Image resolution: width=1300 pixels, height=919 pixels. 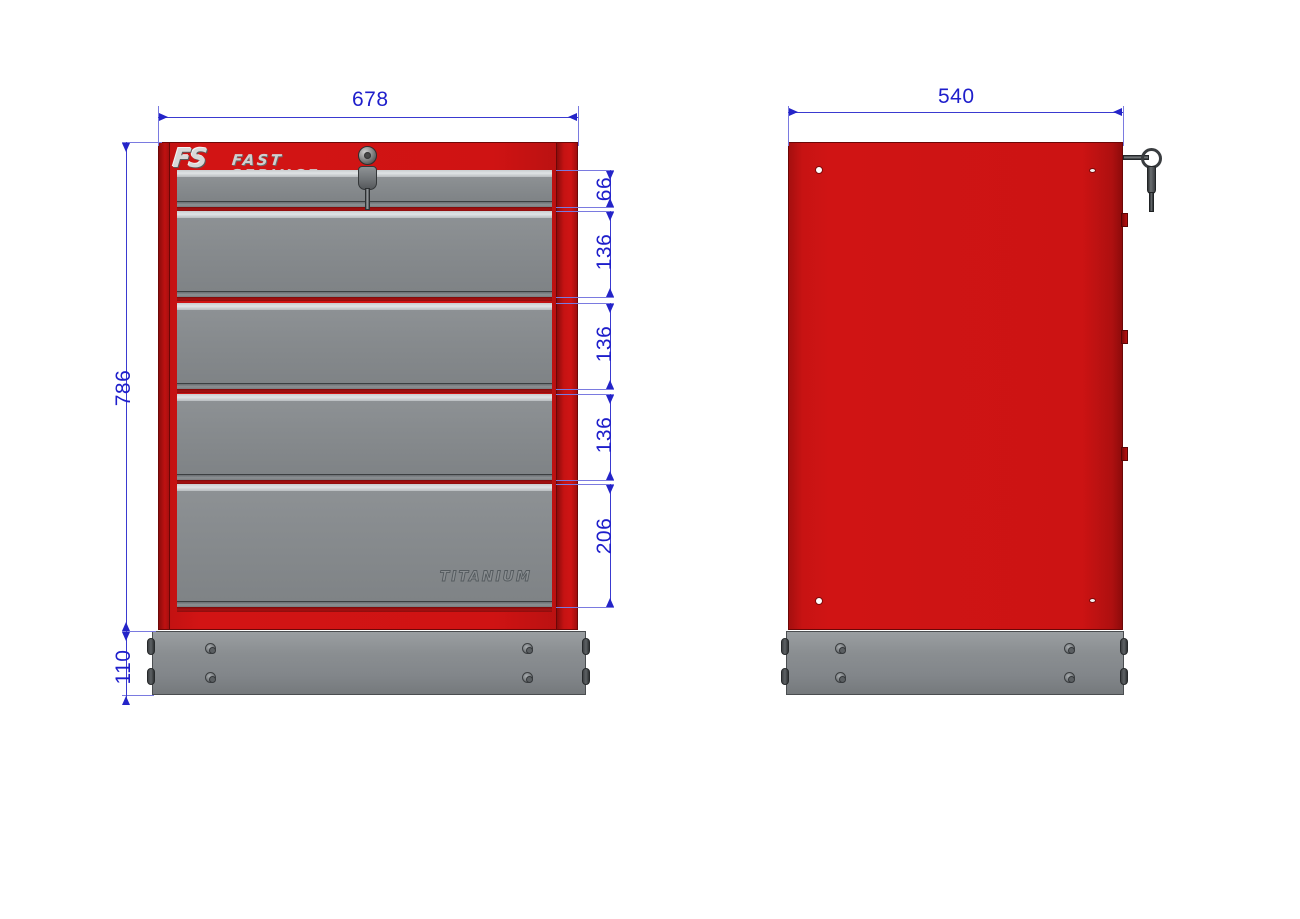 What do you see at coordinates (164, 386) in the screenshot?
I see `cabinet-left-edge` at bounding box center [164, 386].